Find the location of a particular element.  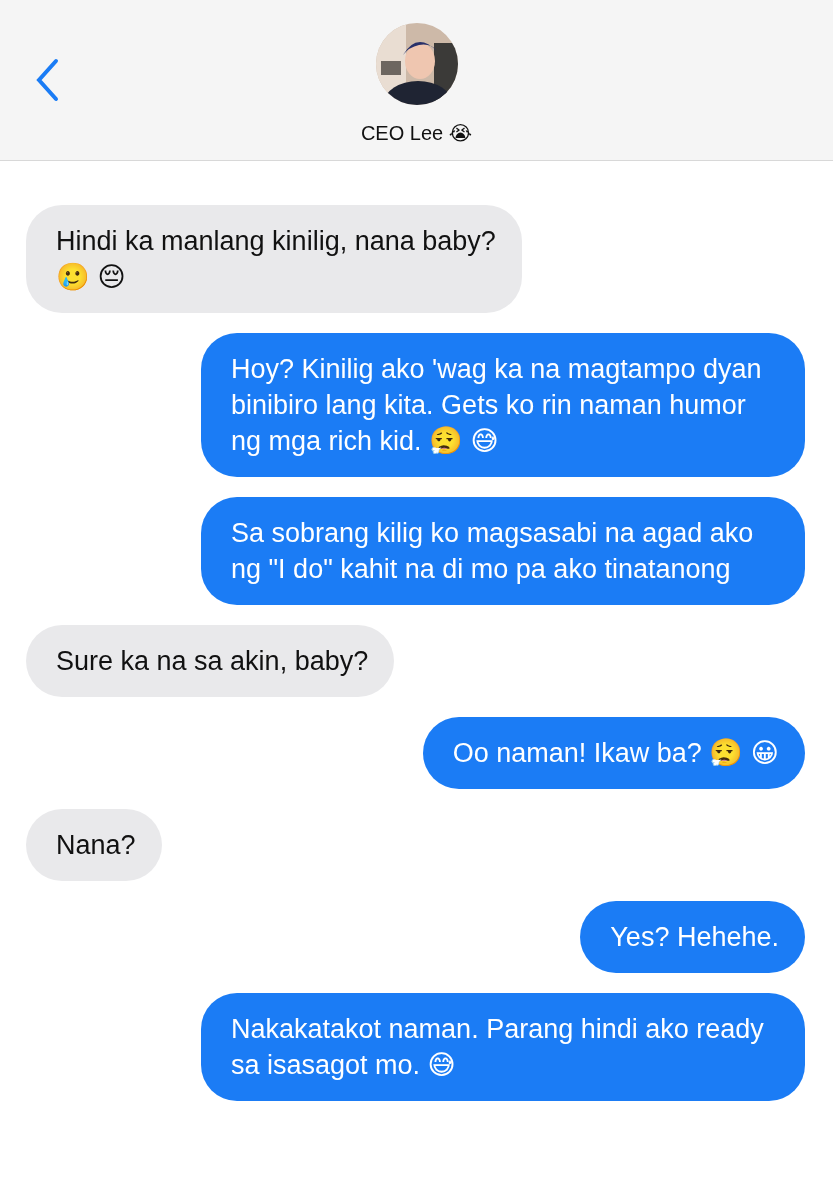

sent-message: Hoy? Kinilig ako 'wag ka na magtampo dyan binibiro lang kita. Gets ko rin naman humor ng mga rich kid. 😮‍💨 😅 is located at coordinates (503, 405).